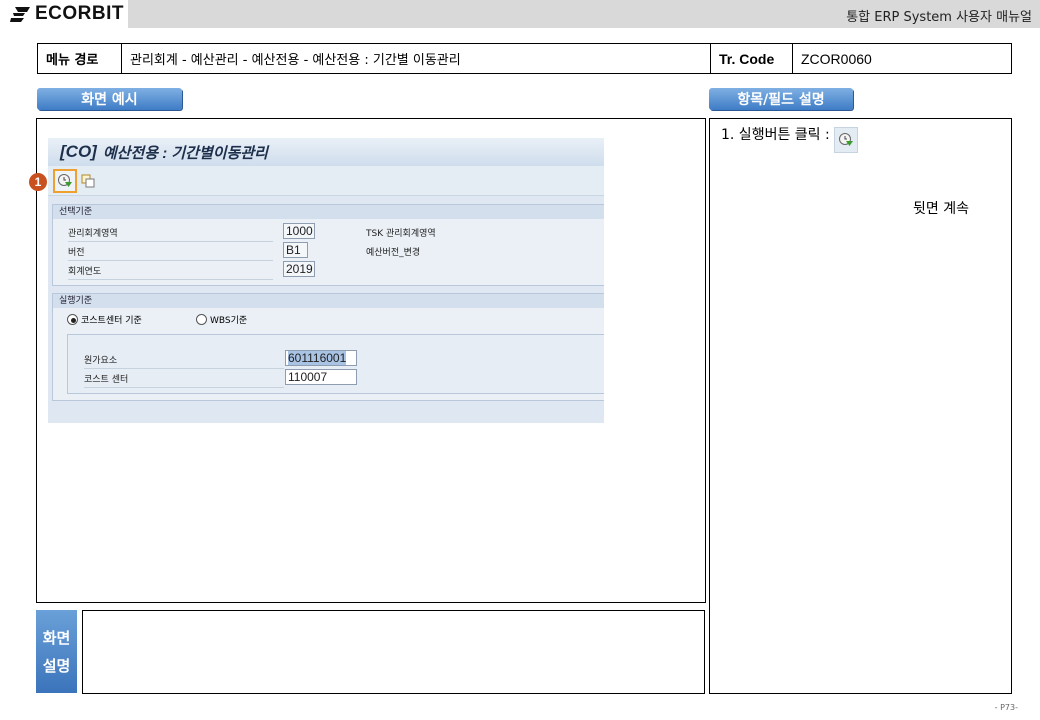  Describe the element at coordinates (299, 269) in the screenshot. I see `fiscal-year-input: 2019` at that location.